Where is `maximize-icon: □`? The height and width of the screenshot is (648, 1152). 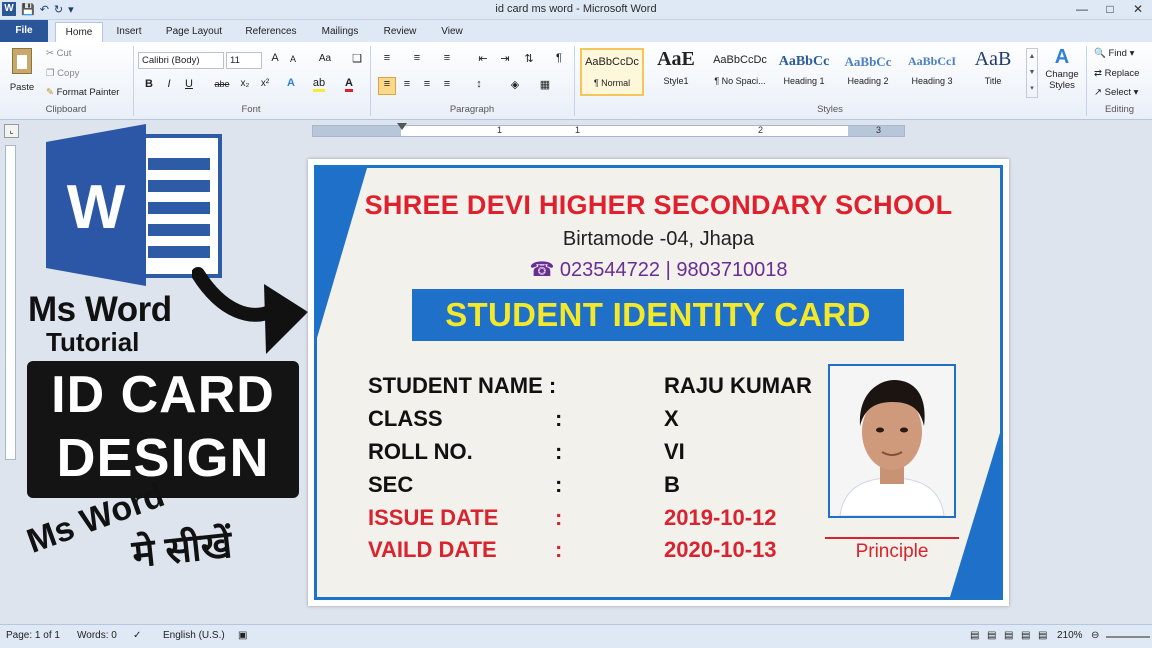
maximize-icon: □ is located at coordinates (1110, 9).